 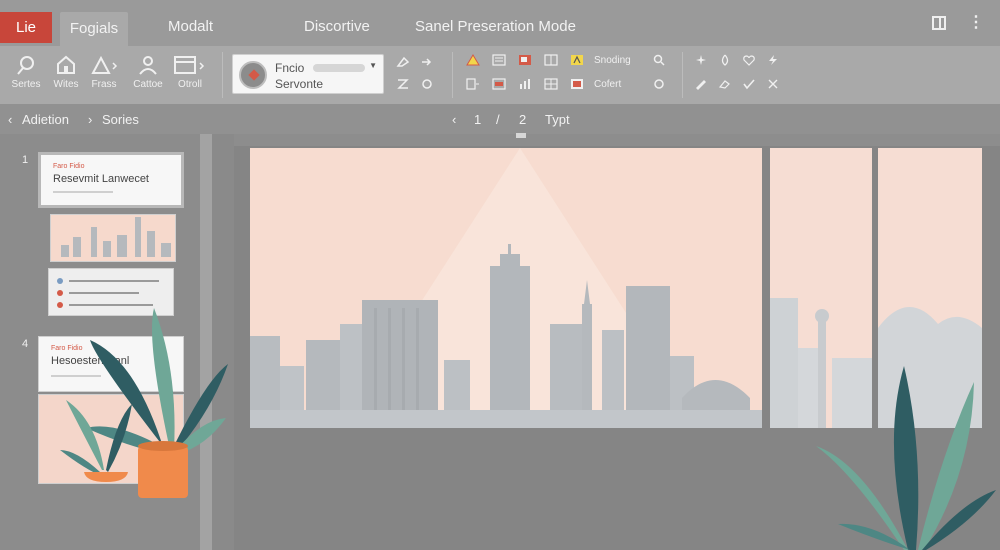 I want to click on breadcrumb-adietion: Adietion, so click(x=45, y=119).